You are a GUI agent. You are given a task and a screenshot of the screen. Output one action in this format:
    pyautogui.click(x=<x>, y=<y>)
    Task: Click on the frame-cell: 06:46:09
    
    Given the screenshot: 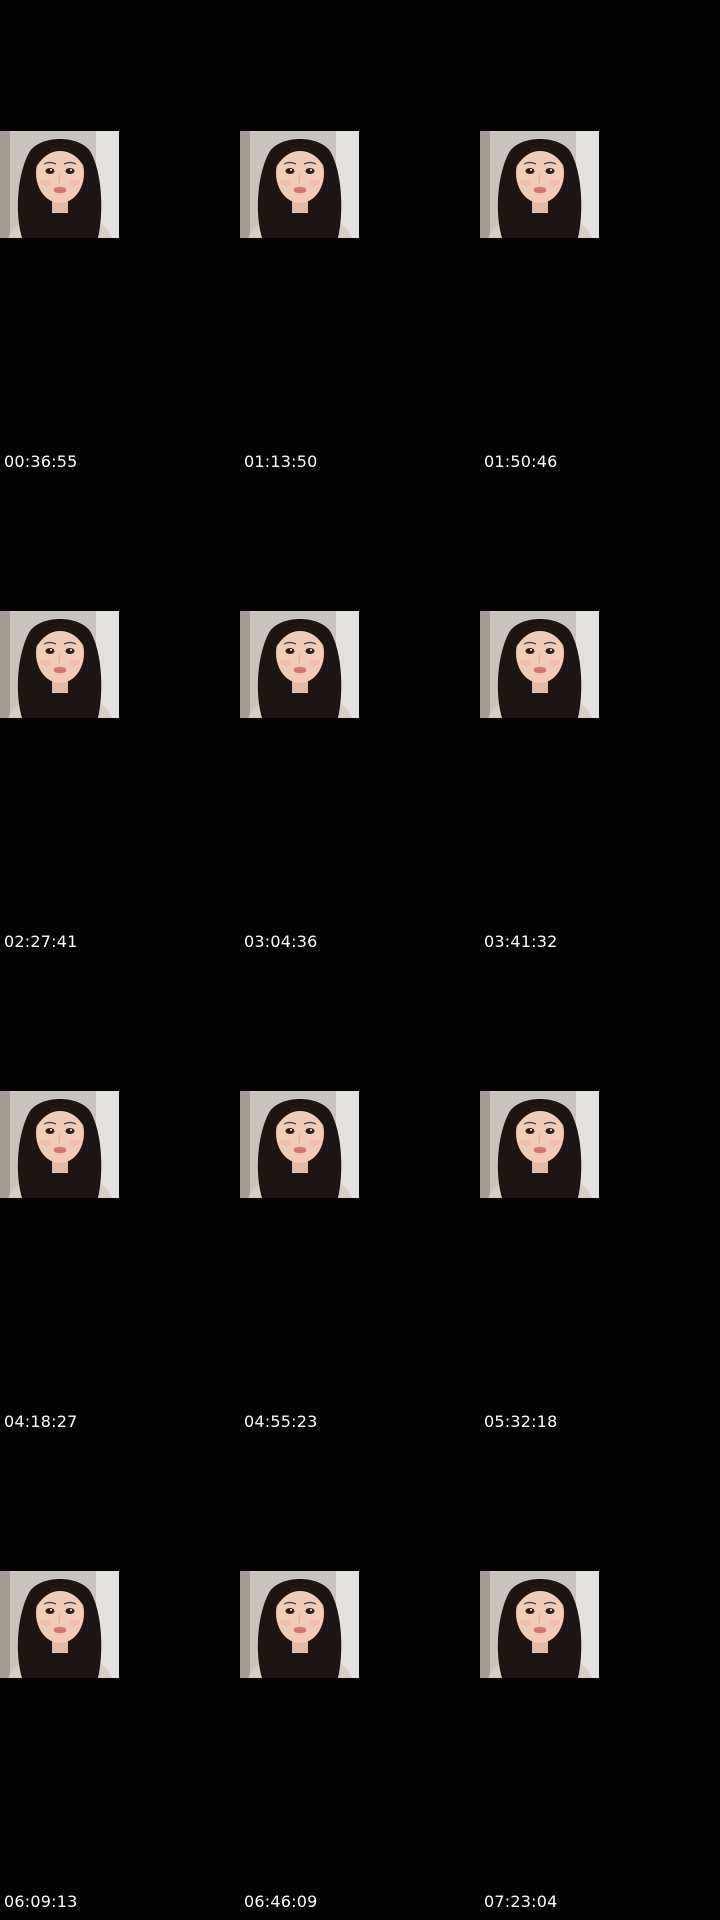 What is the action you would take?
    pyautogui.click(x=360, y=1680)
    